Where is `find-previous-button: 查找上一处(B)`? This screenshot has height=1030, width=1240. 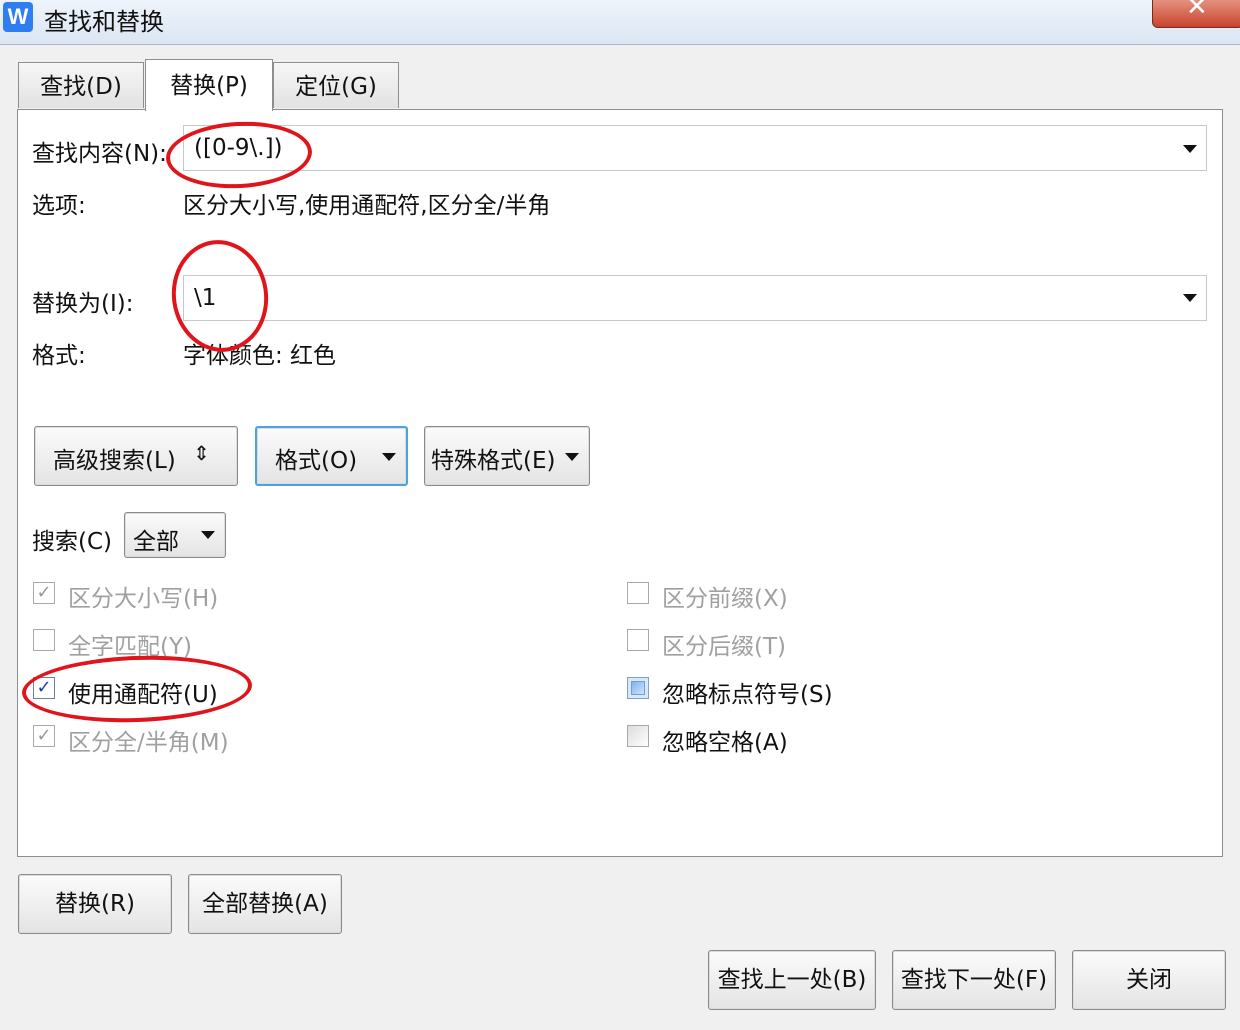 find-previous-button: 查找上一处(B) is located at coordinates (792, 980).